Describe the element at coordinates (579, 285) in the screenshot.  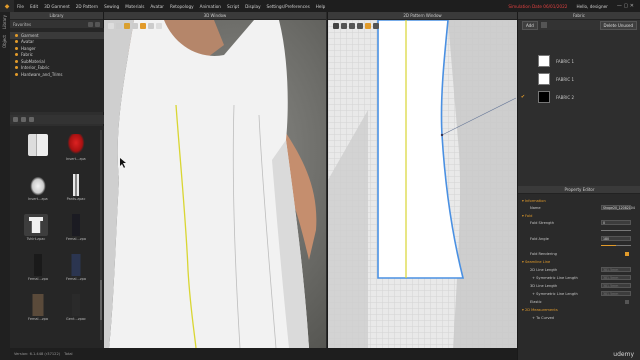
I see `line-length-3d-row: 3D Line Length 381.5mm` at that location.